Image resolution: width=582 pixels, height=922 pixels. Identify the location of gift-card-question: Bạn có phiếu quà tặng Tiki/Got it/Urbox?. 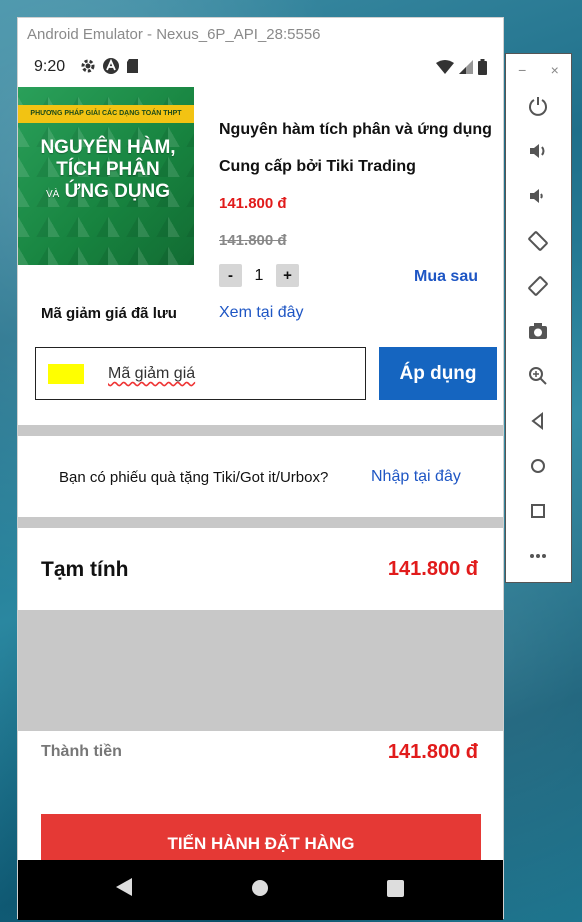
(194, 477).